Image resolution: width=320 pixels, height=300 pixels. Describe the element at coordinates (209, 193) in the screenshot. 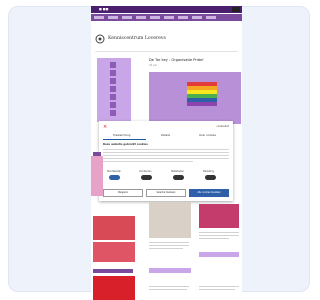

I see `allow-all-button: Alle cookies toestaan` at that location.